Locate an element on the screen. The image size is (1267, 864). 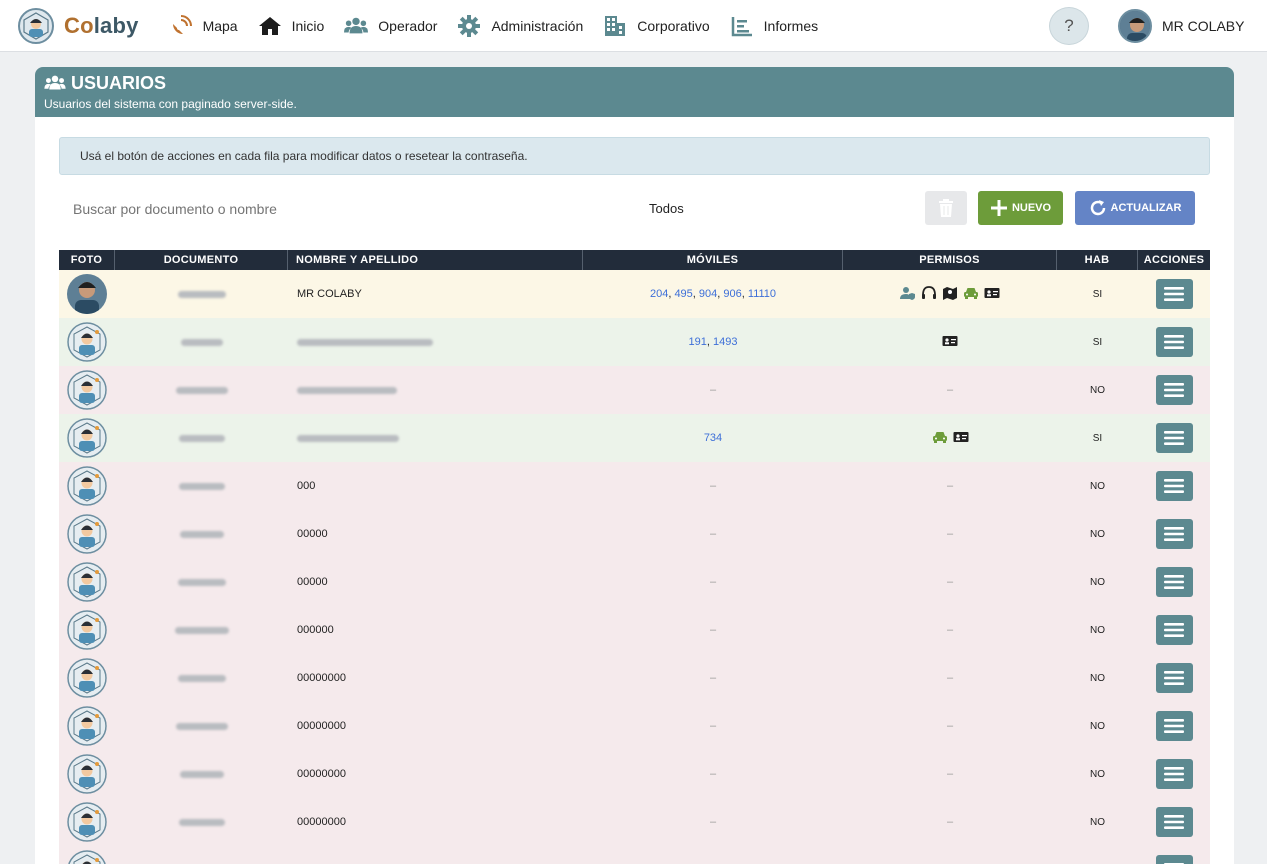
permisos-cell is located at coordinates (950, 438).